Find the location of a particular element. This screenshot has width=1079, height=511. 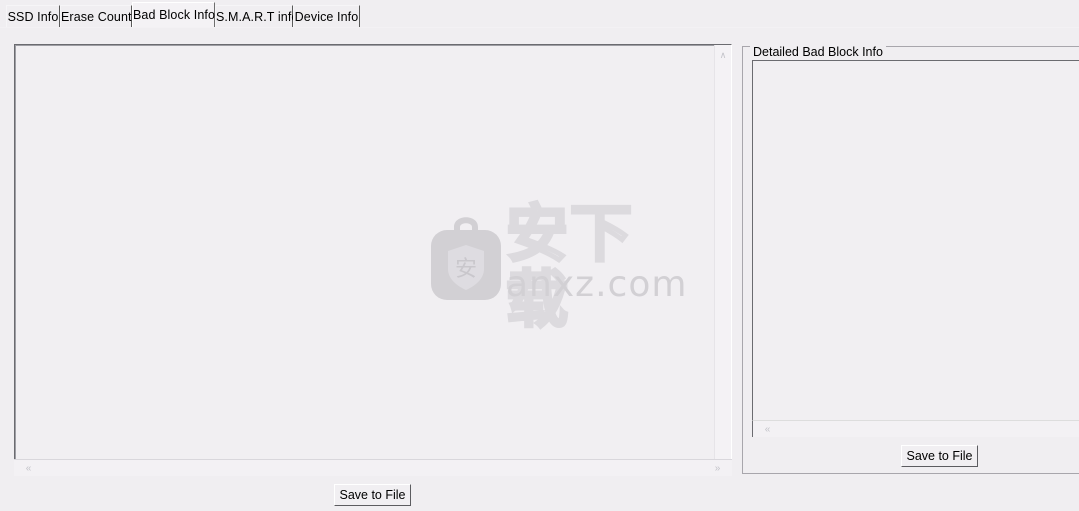

save-to-file-button-right: Save to File is located at coordinates (939, 456).